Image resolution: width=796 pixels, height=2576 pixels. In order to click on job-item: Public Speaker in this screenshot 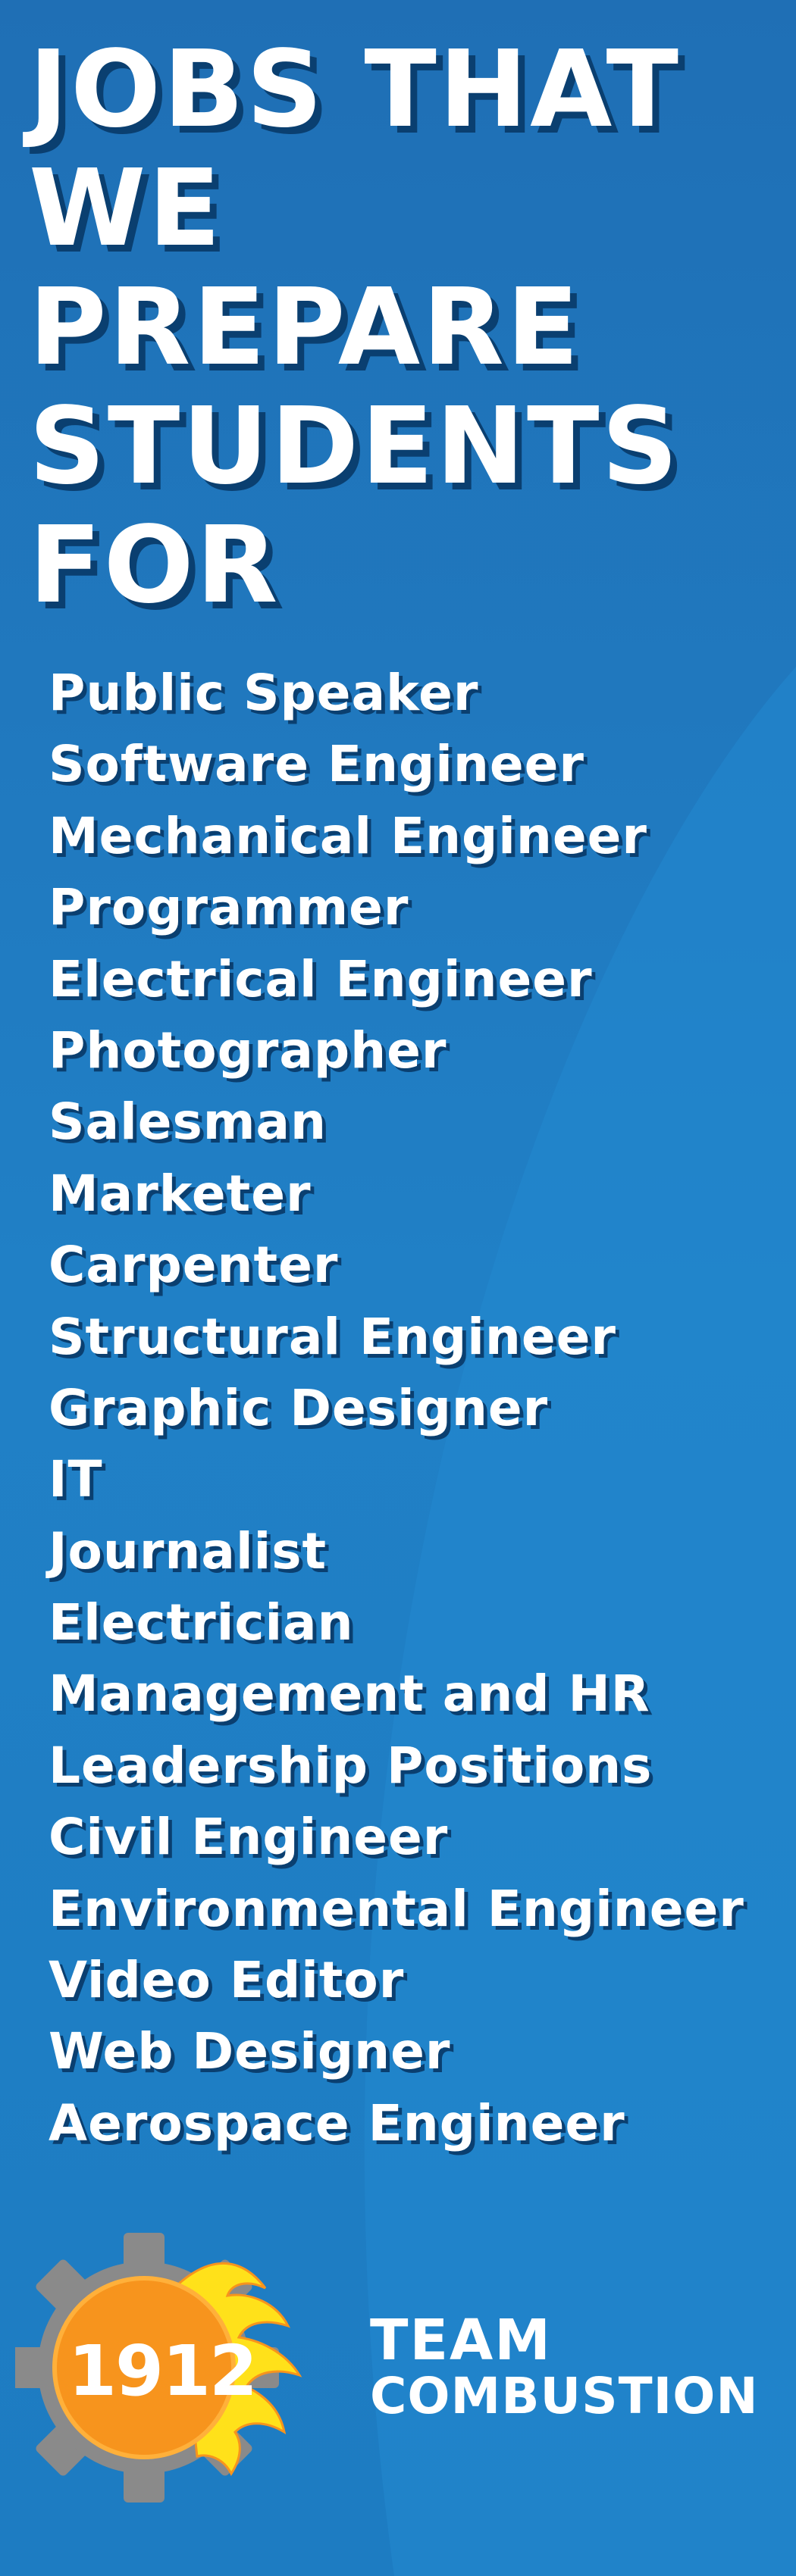, I will do `click(264, 693)`.